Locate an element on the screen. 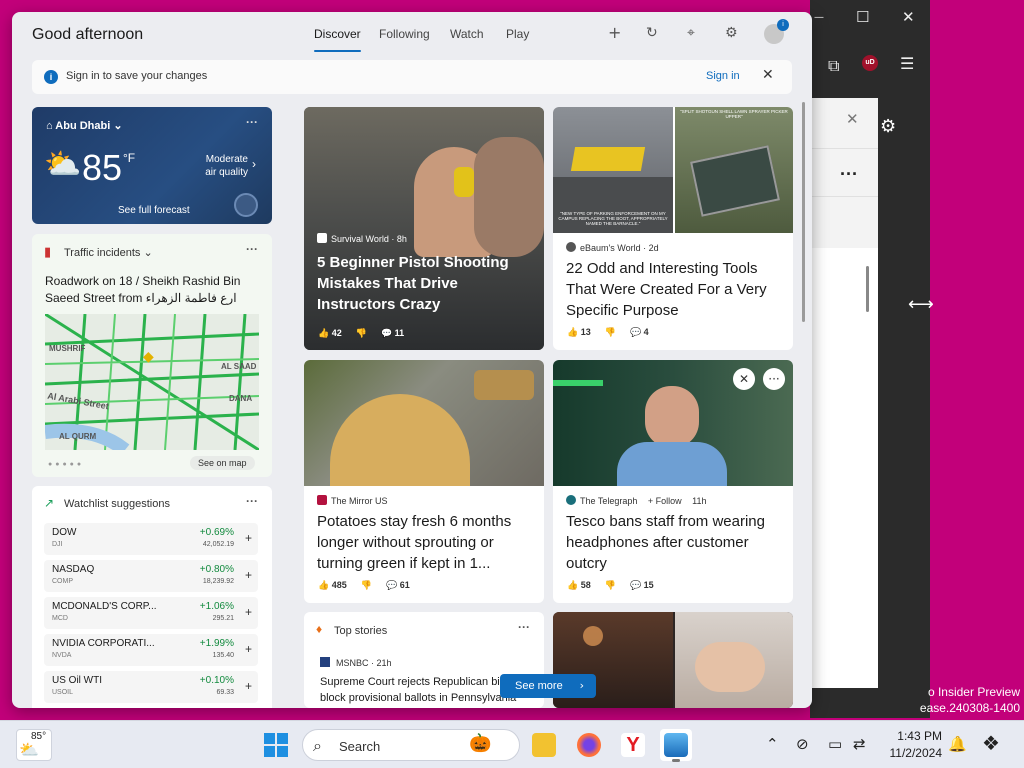  comment-icon: 💬 15 is located at coordinates (642, 585).